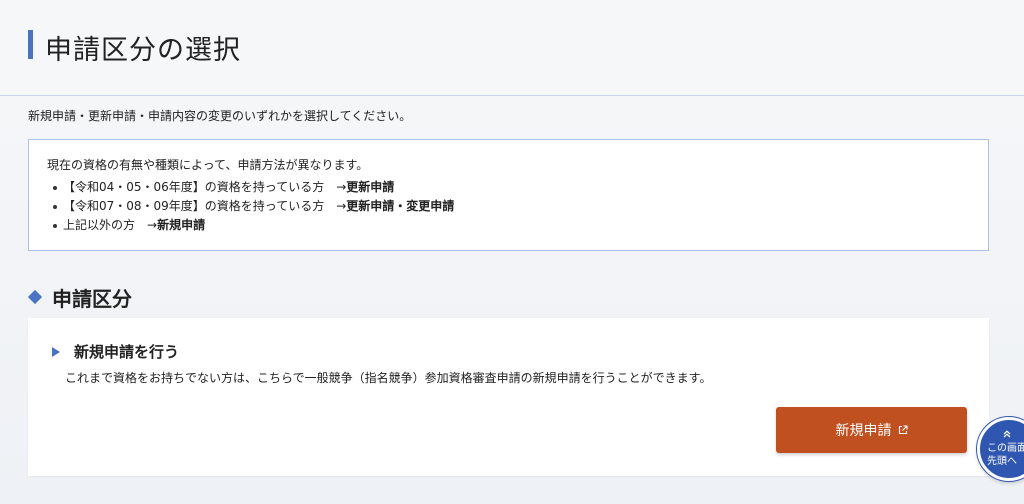  Describe the element at coordinates (208, 165) in the screenshot. I see `info-lead: 現在の資格の有無や種類によって、申請方法が異なります。` at that location.